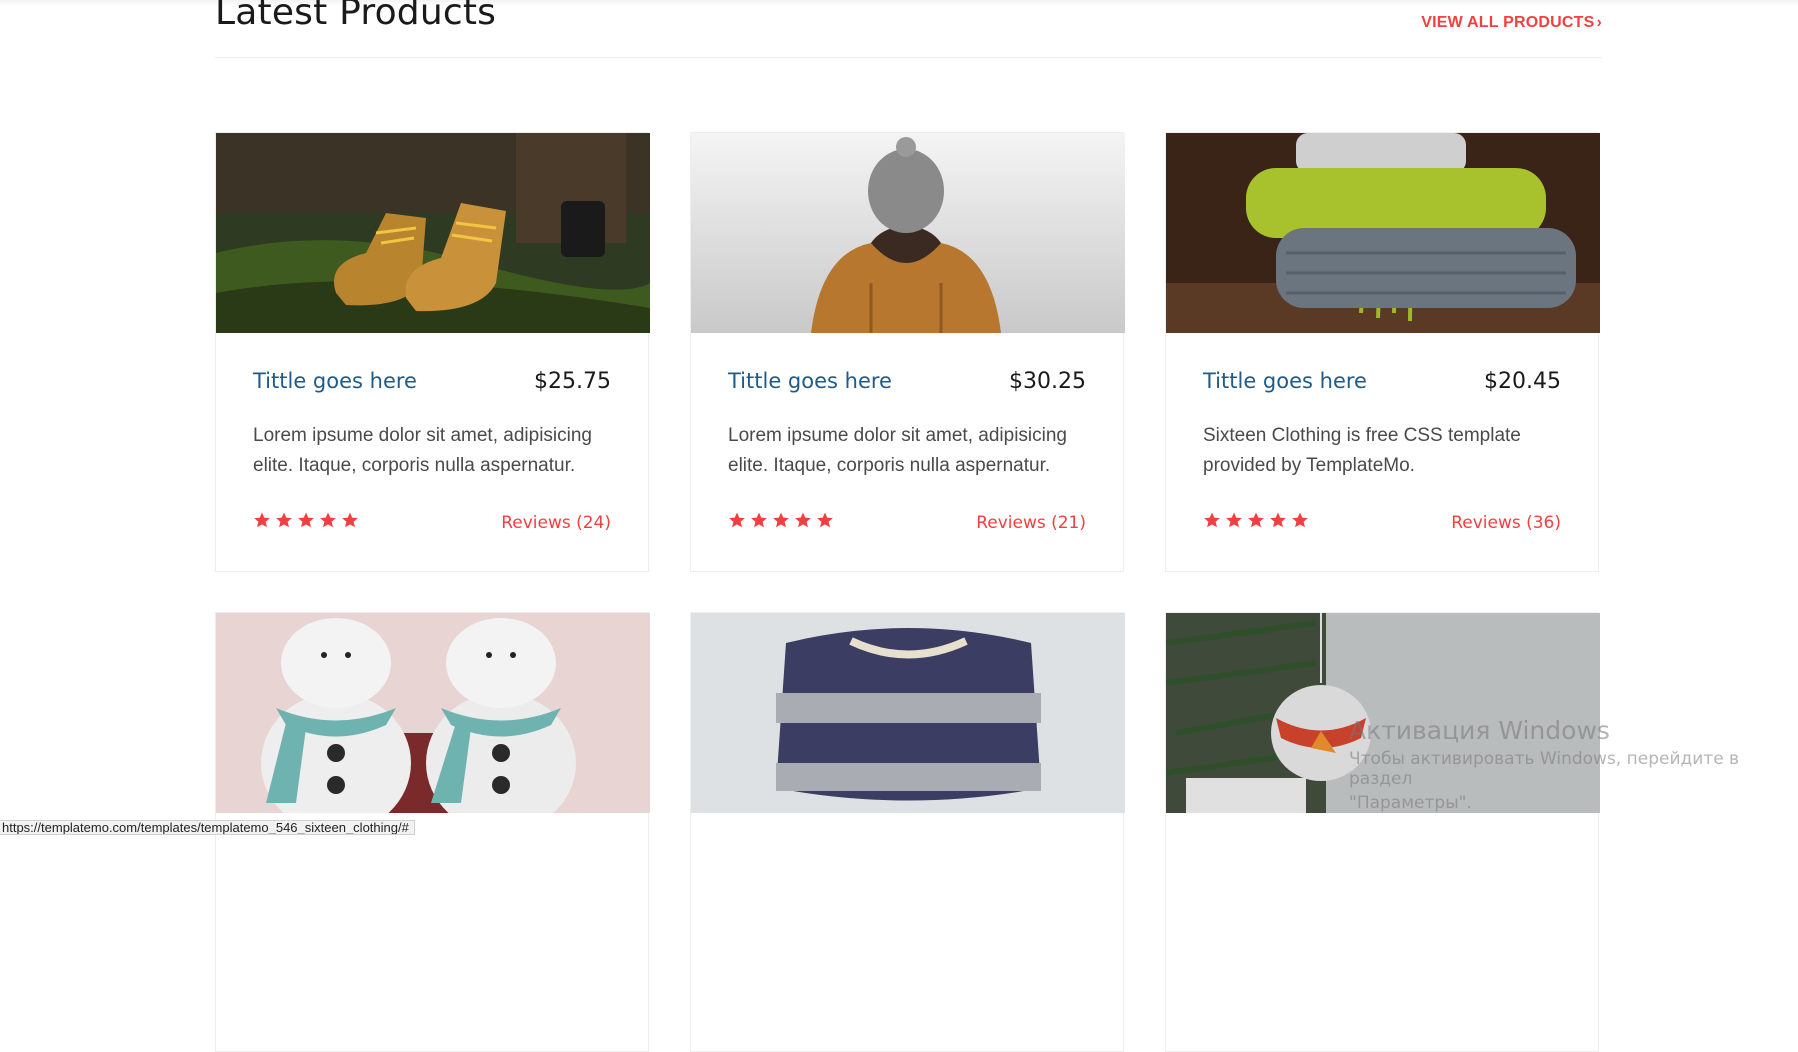  What do you see at coordinates (1599, 22) in the screenshot?
I see `chevron-right-icon: ›` at bounding box center [1599, 22].